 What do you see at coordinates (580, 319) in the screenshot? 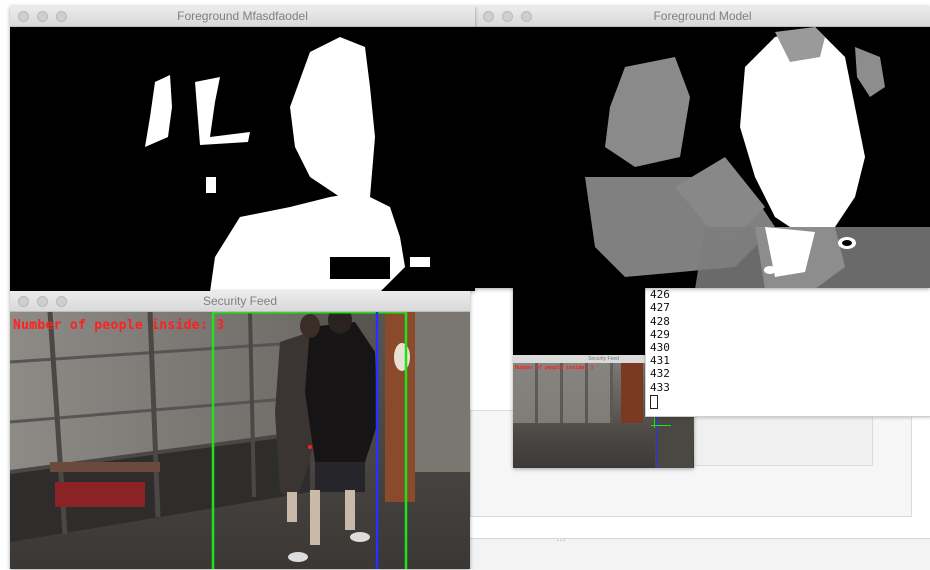
I see `mask-window-small` at bounding box center [580, 319].